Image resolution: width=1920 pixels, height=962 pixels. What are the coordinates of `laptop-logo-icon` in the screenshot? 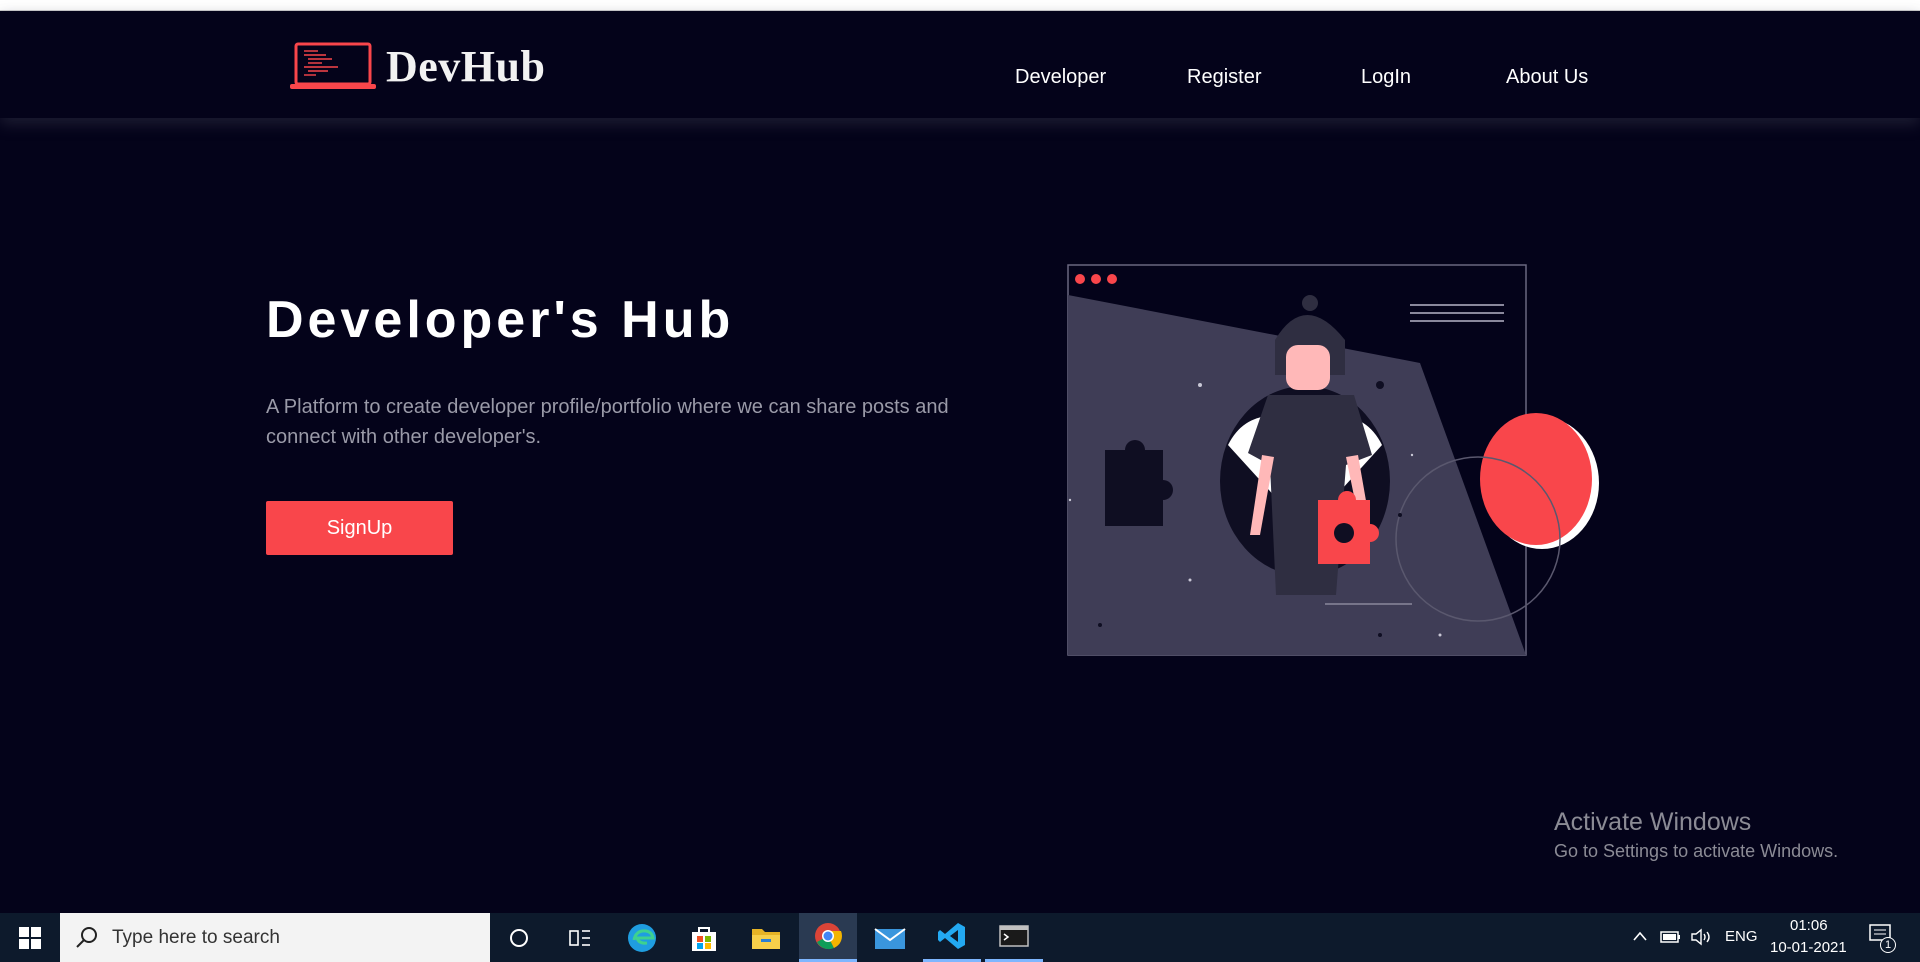 It's located at (333, 65).